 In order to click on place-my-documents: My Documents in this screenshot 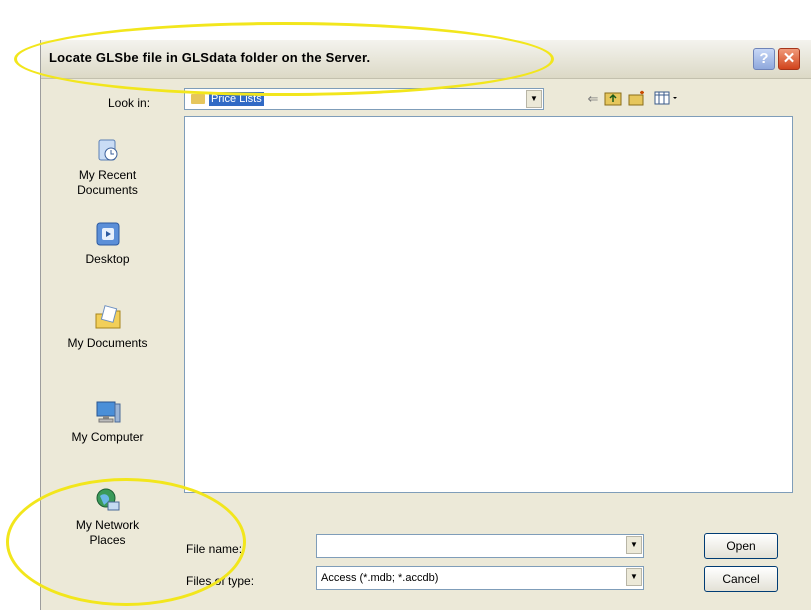, I will do `click(107, 327)`.